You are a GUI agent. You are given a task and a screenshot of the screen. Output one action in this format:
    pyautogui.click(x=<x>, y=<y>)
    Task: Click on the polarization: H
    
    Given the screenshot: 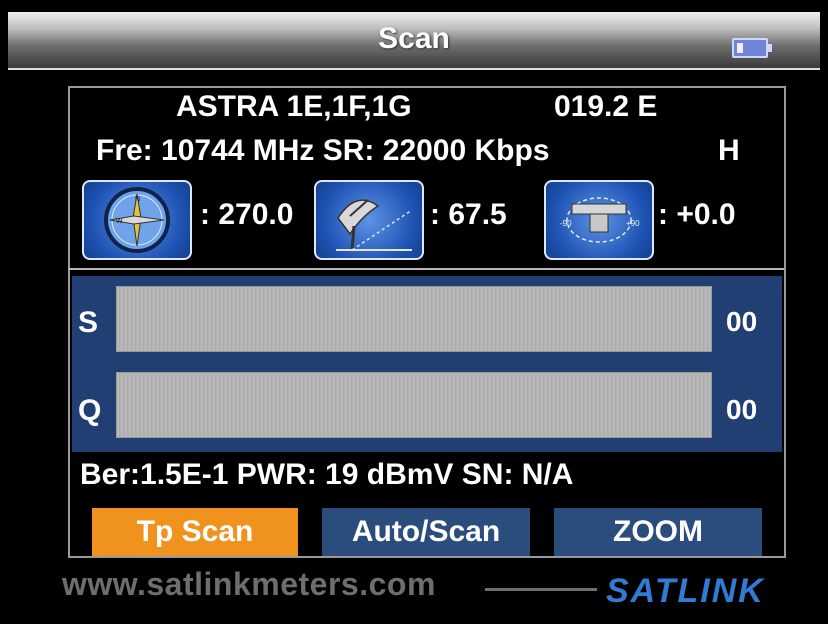 What is the action you would take?
    pyautogui.click(x=729, y=150)
    